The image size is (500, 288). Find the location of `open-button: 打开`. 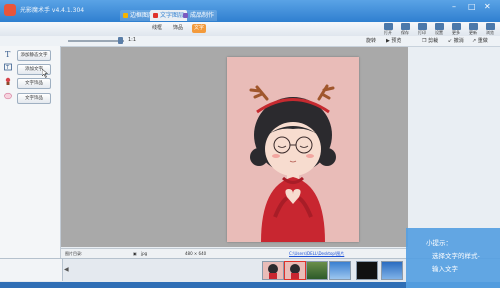

open-button: 打开 is located at coordinates (388, 29).